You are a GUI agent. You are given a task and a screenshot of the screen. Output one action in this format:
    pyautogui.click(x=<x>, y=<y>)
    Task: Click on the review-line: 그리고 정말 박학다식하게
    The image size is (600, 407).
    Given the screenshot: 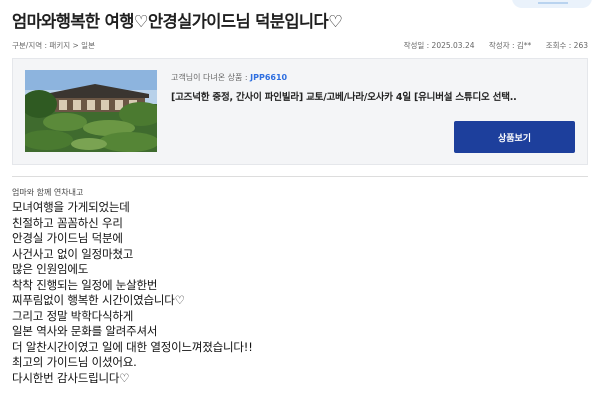 What is the action you would take?
    pyautogui.click(x=73, y=315)
    